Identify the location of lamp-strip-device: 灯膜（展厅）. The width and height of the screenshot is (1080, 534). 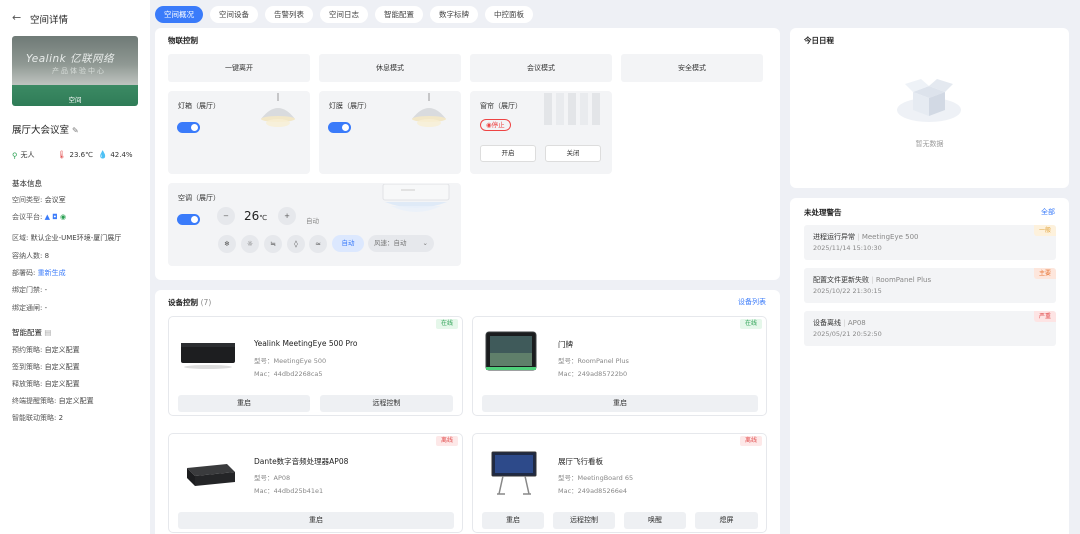
(390, 132).